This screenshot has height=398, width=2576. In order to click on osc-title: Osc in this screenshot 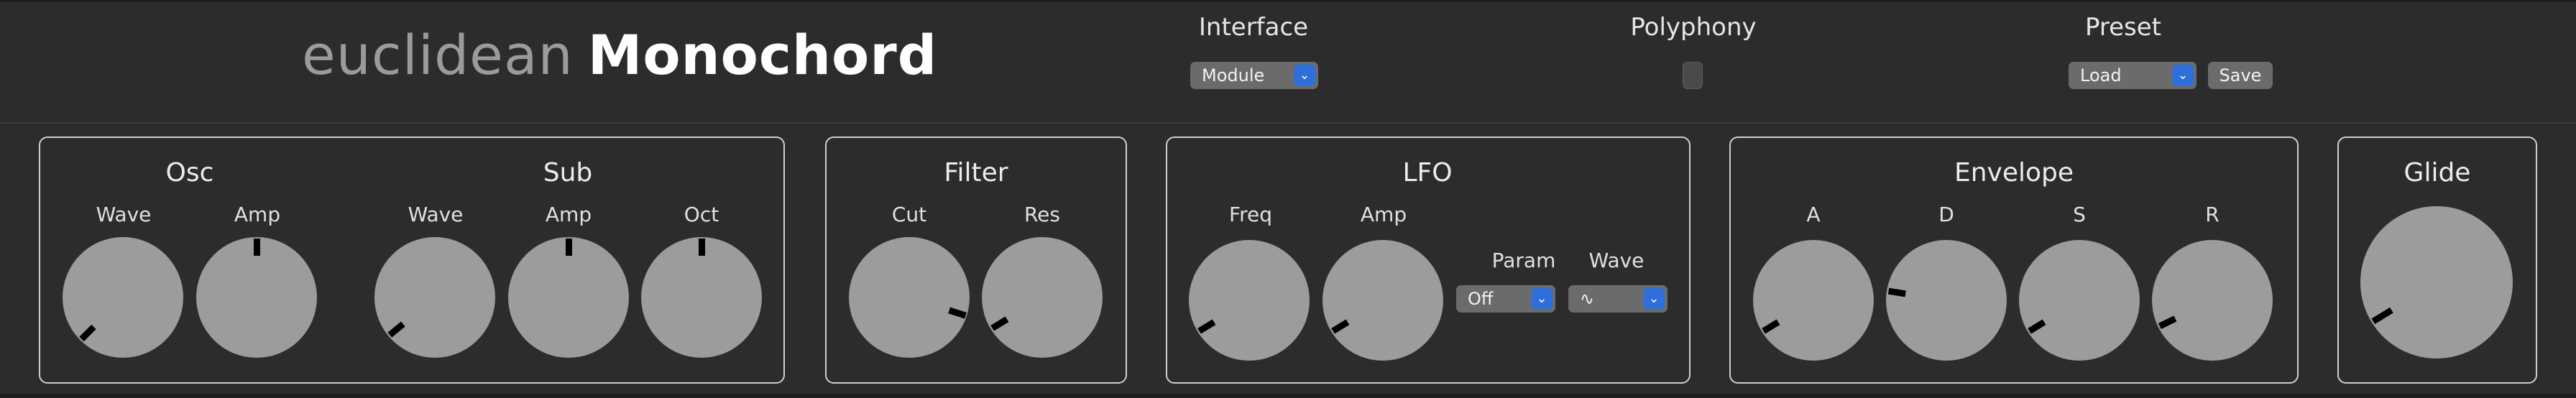, I will do `click(189, 173)`.